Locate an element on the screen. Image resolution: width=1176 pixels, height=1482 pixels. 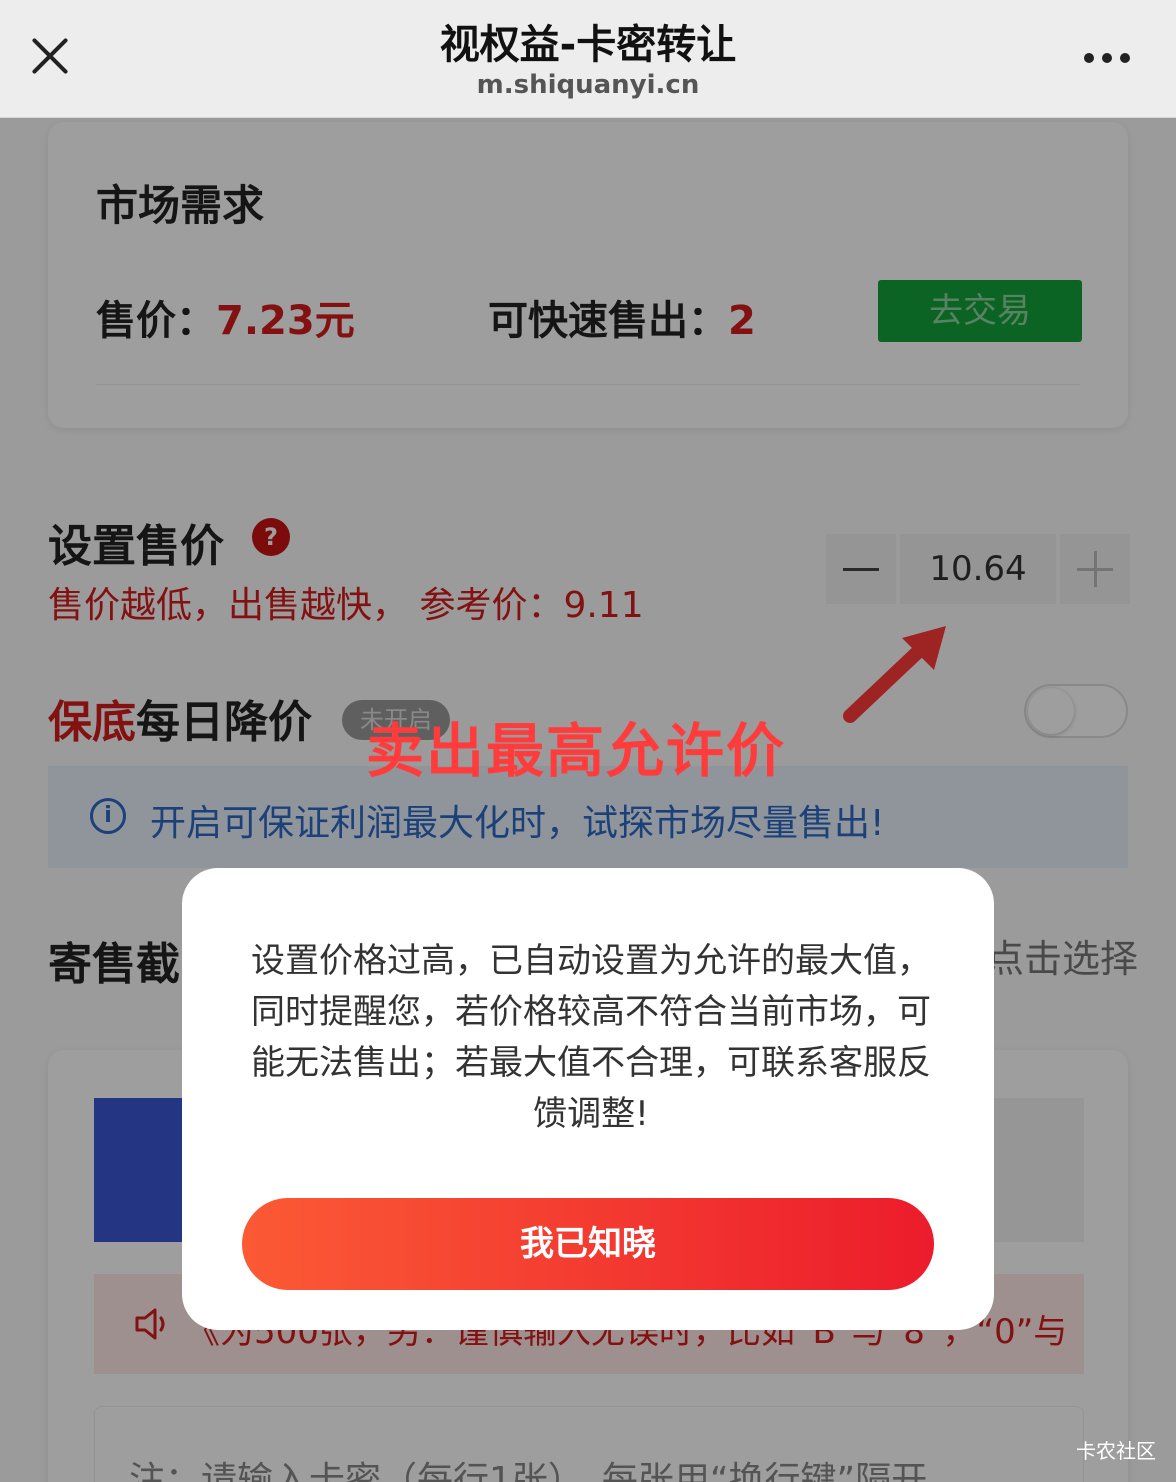
acknowledge-button: 我已知晓 is located at coordinates (588, 1244).